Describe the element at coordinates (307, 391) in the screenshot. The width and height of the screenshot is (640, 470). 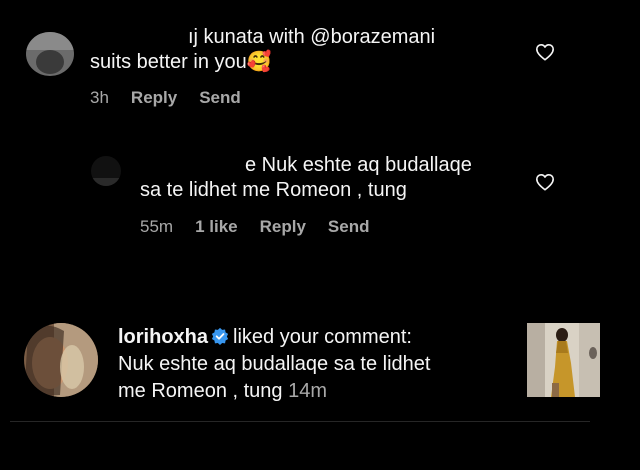
I see `notification-time: 14m` at that location.